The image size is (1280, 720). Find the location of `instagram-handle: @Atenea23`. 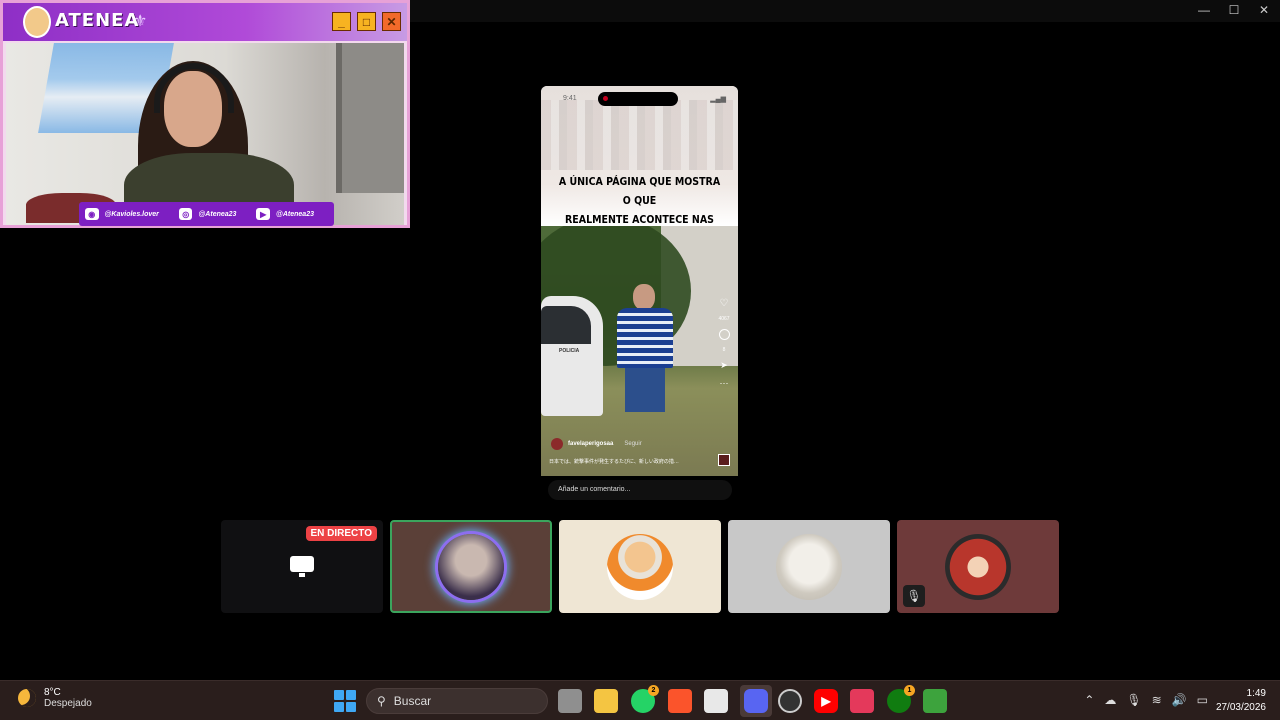

instagram-handle: @Atenea23 is located at coordinates (217, 214).